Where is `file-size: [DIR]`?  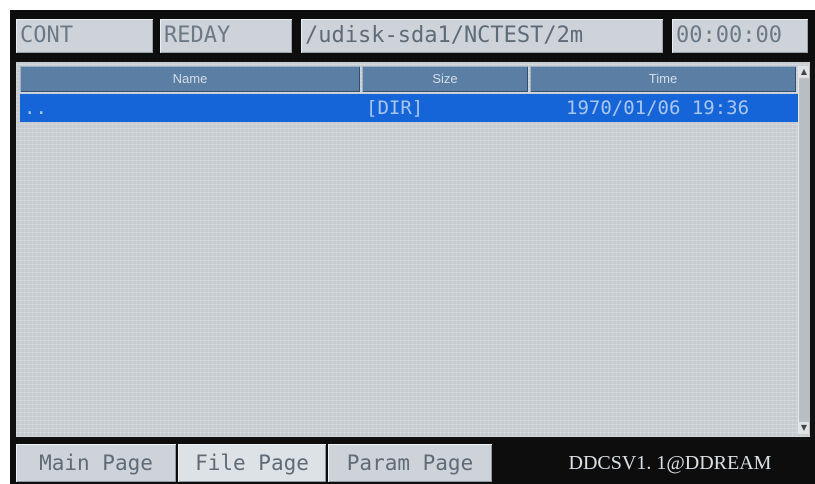
file-size: [DIR] is located at coordinates (395, 108).